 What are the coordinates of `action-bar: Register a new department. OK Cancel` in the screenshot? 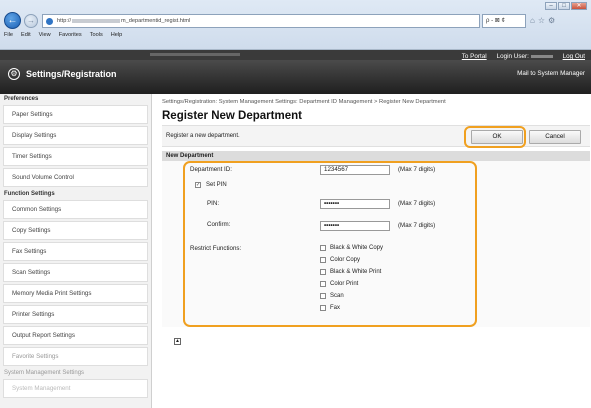 It's located at (376, 136).